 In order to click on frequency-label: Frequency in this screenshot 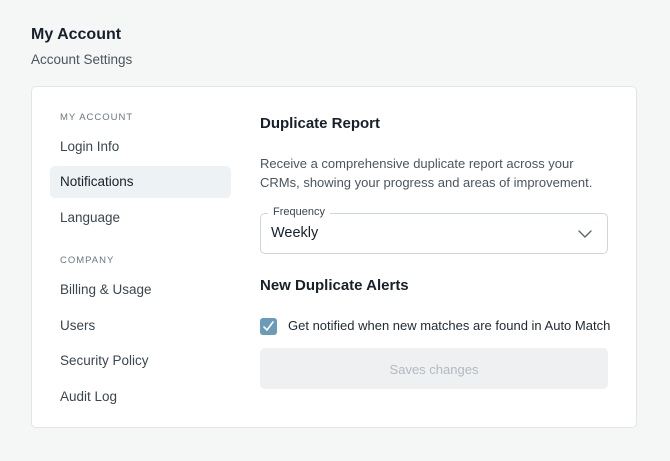, I will do `click(299, 212)`.